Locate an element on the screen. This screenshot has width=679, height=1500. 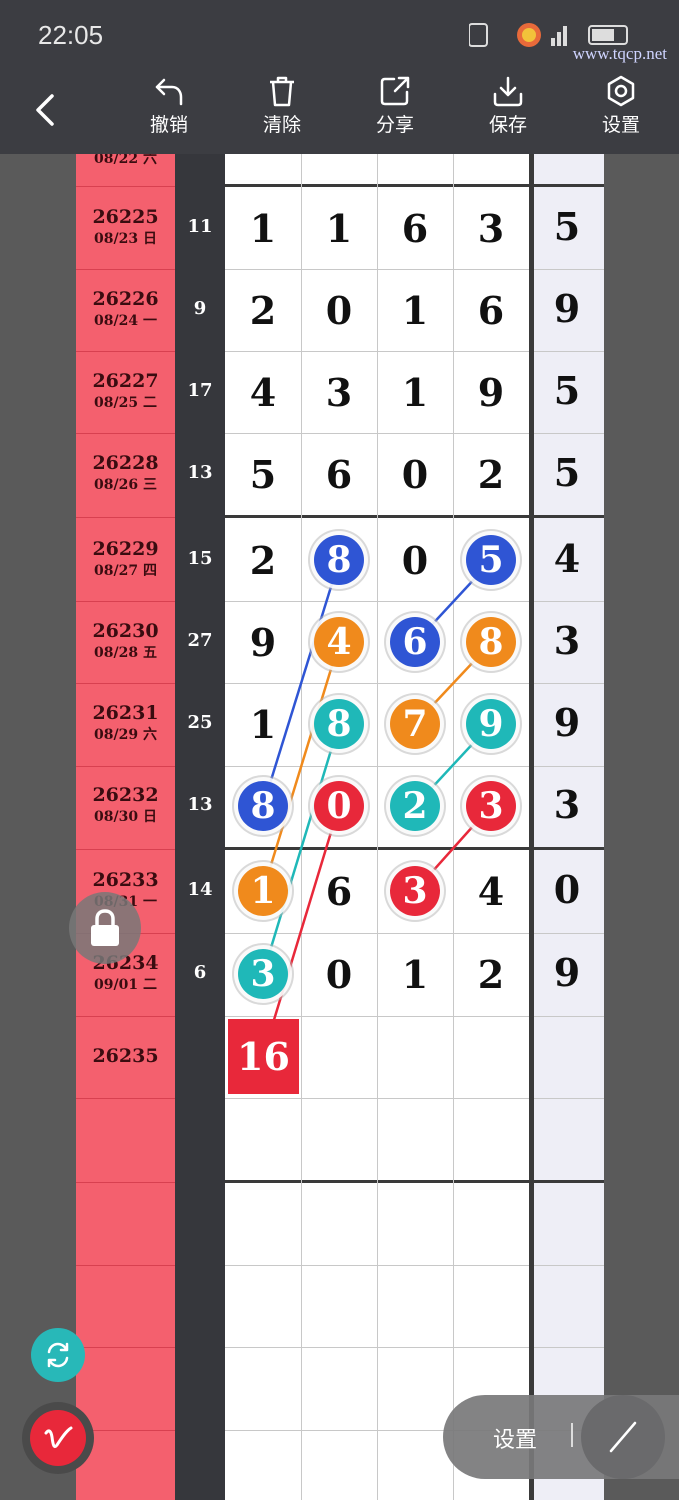
row-sum: 6 is located at coordinates (200, 972).